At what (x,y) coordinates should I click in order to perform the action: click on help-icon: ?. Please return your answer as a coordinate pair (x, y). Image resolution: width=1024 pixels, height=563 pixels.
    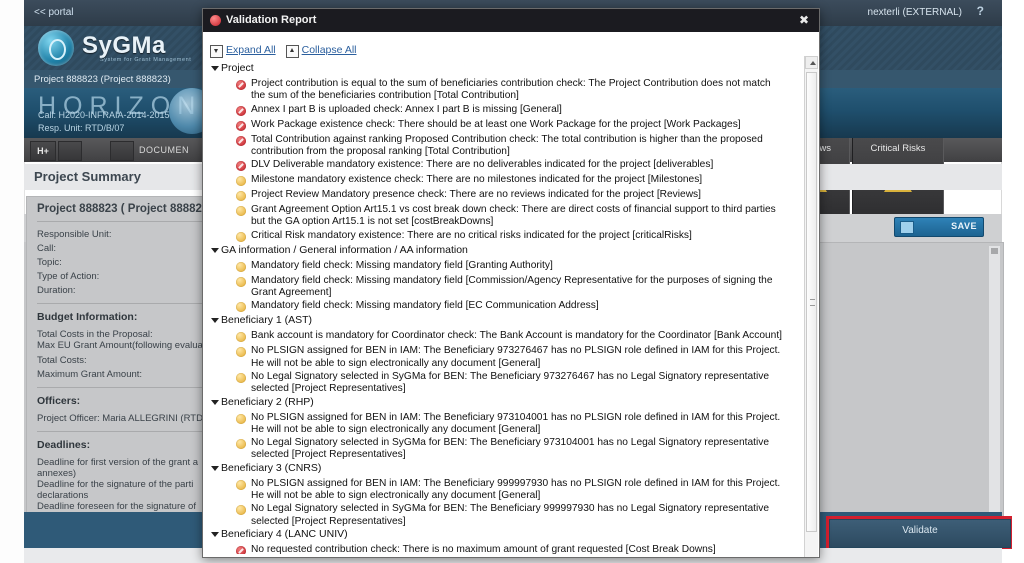
    Looking at the image, I should click on (980, 11).